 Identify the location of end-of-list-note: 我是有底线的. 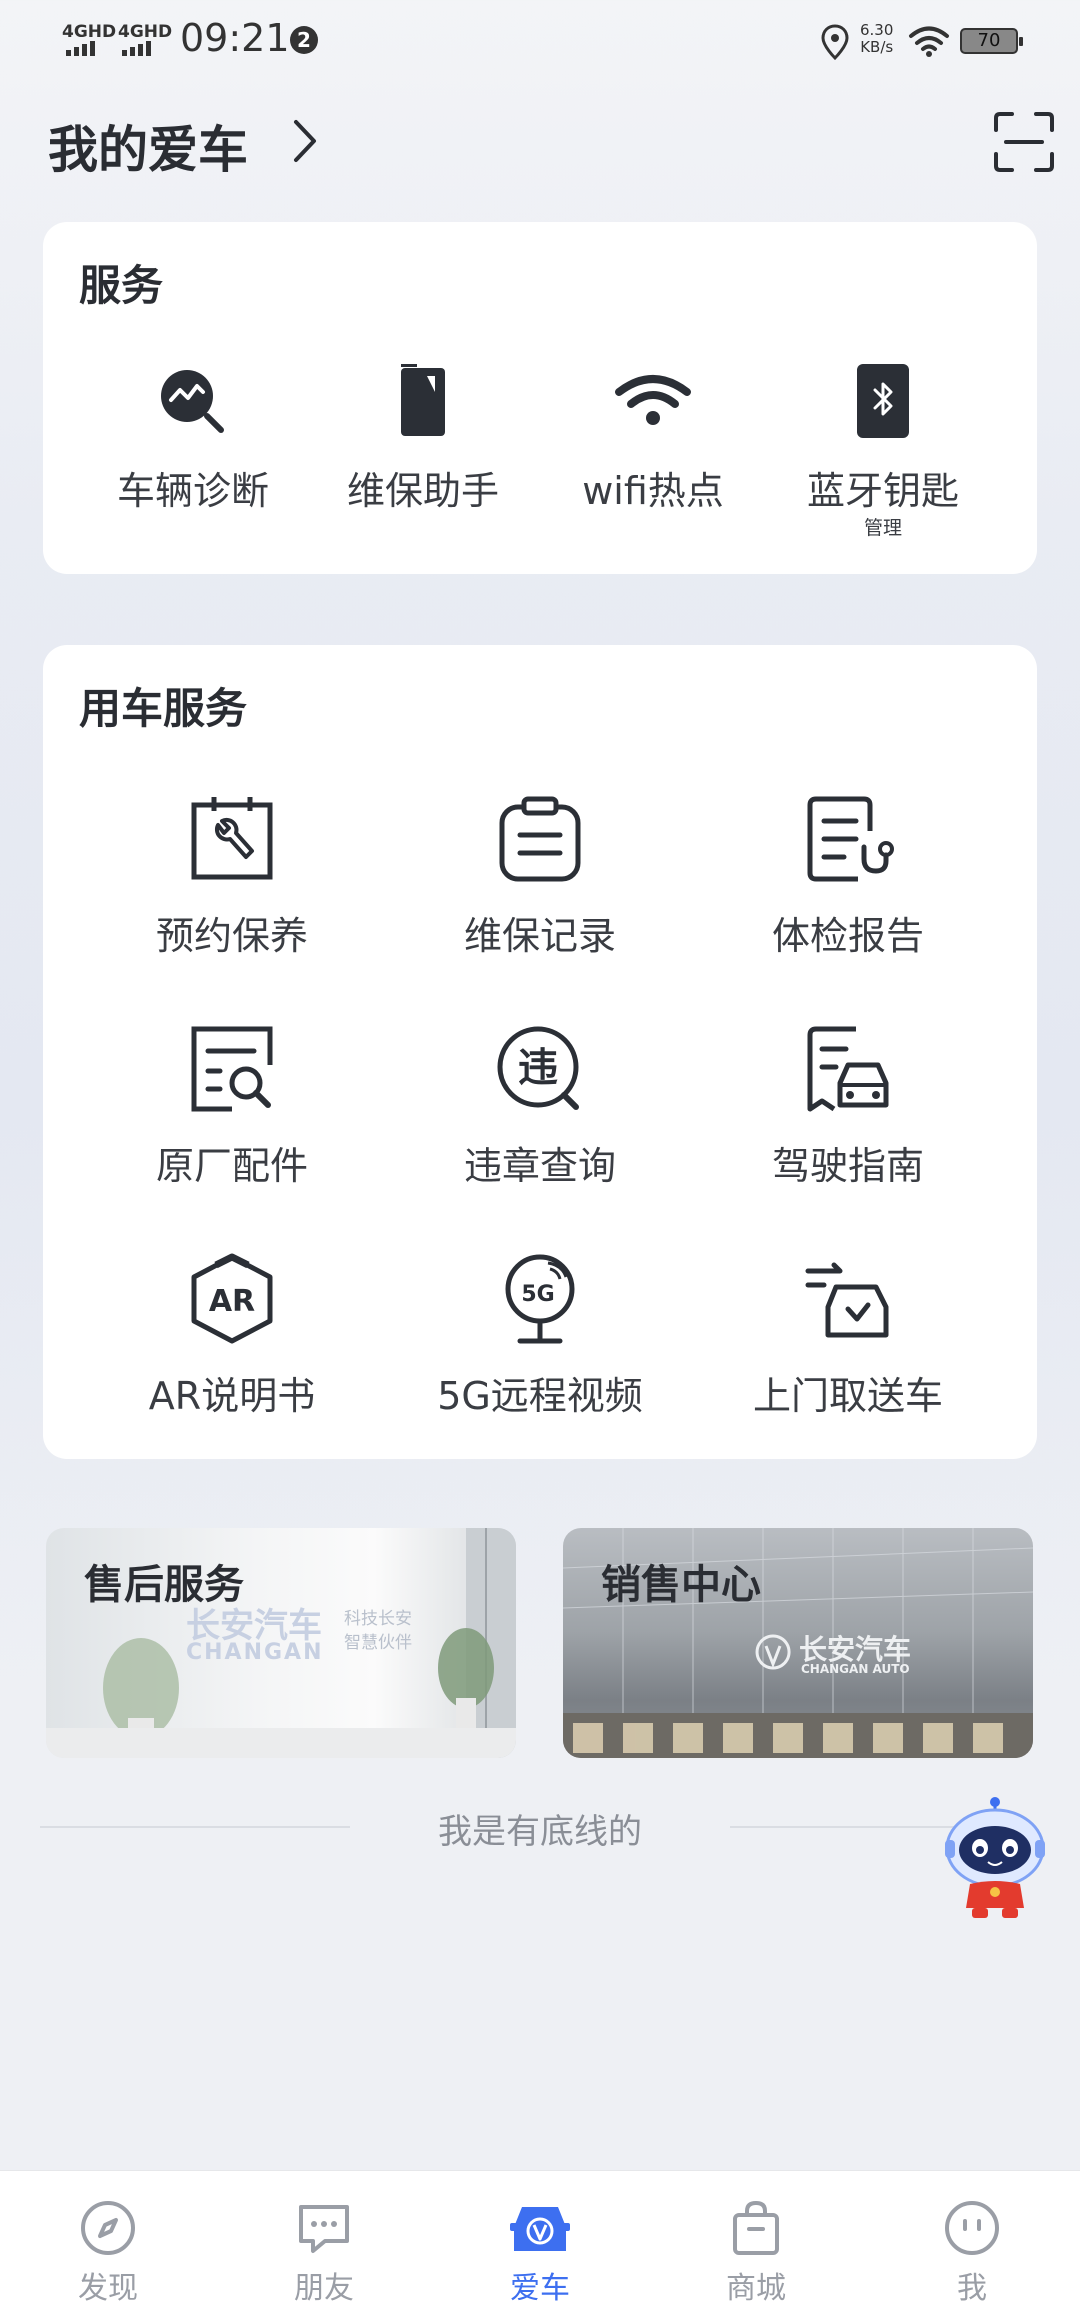
(540, 1832).